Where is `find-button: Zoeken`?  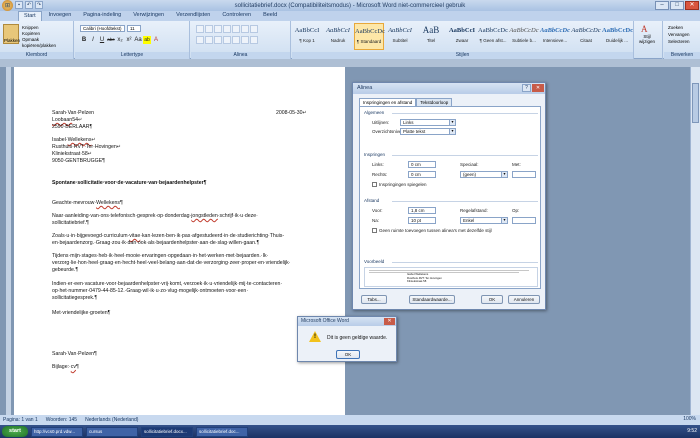
find-button: Zoeken is located at coordinates (679, 27).